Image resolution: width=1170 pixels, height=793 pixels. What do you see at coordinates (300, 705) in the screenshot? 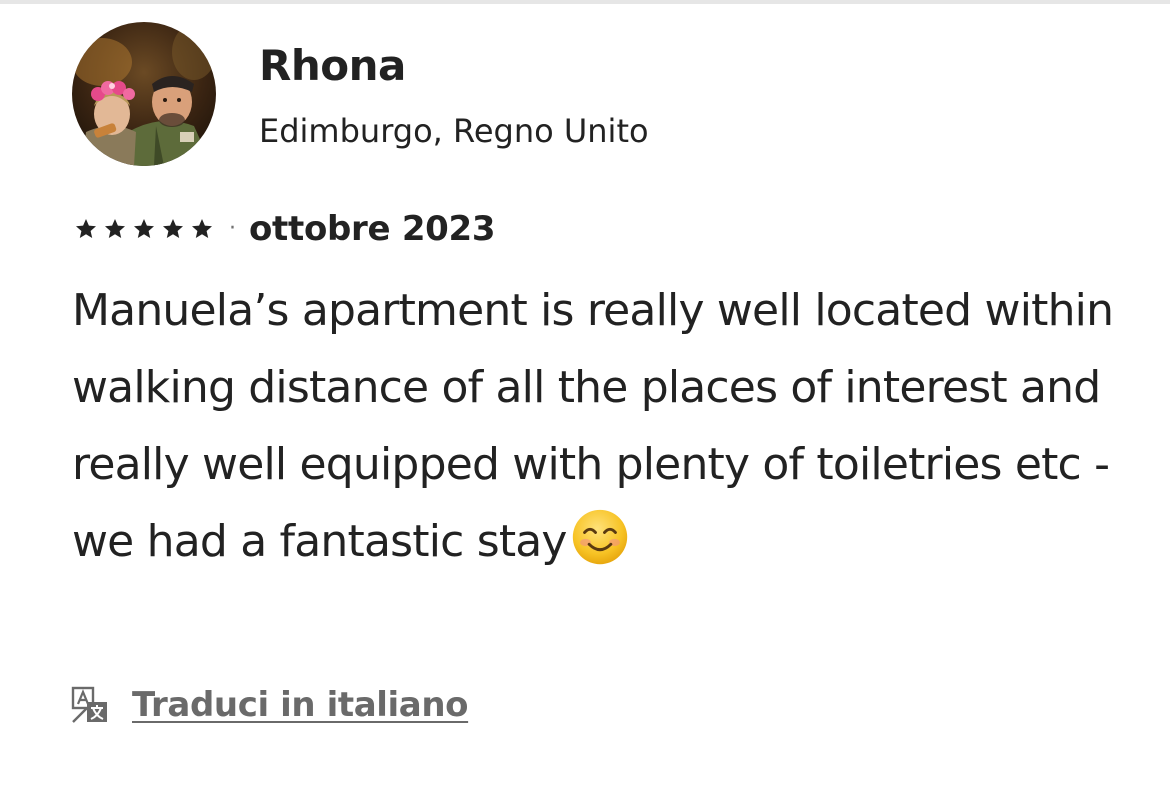
I see `translate-link: Traduci in italiano` at bounding box center [300, 705].